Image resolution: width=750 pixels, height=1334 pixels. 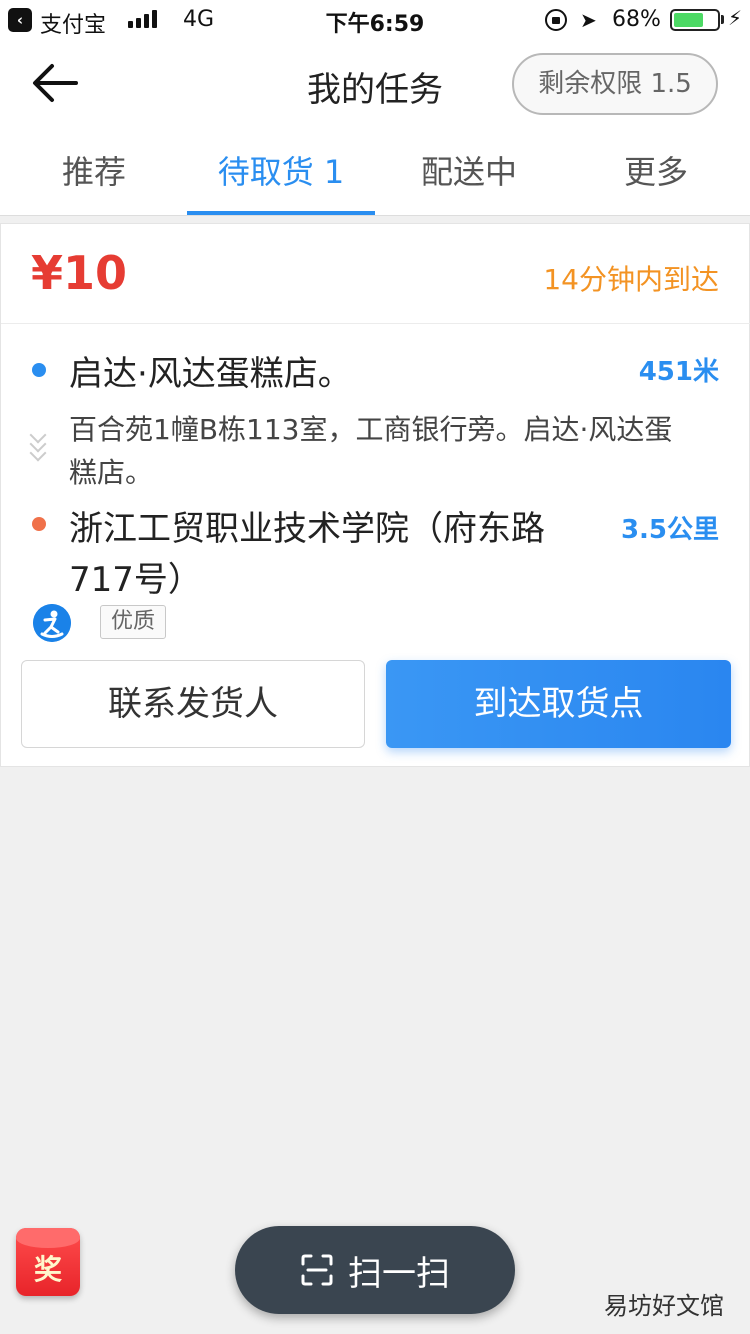 What do you see at coordinates (558, 704) in the screenshot?
I see `arrive-pickup-button: 到达取货点` at bounding box center [558, 704].